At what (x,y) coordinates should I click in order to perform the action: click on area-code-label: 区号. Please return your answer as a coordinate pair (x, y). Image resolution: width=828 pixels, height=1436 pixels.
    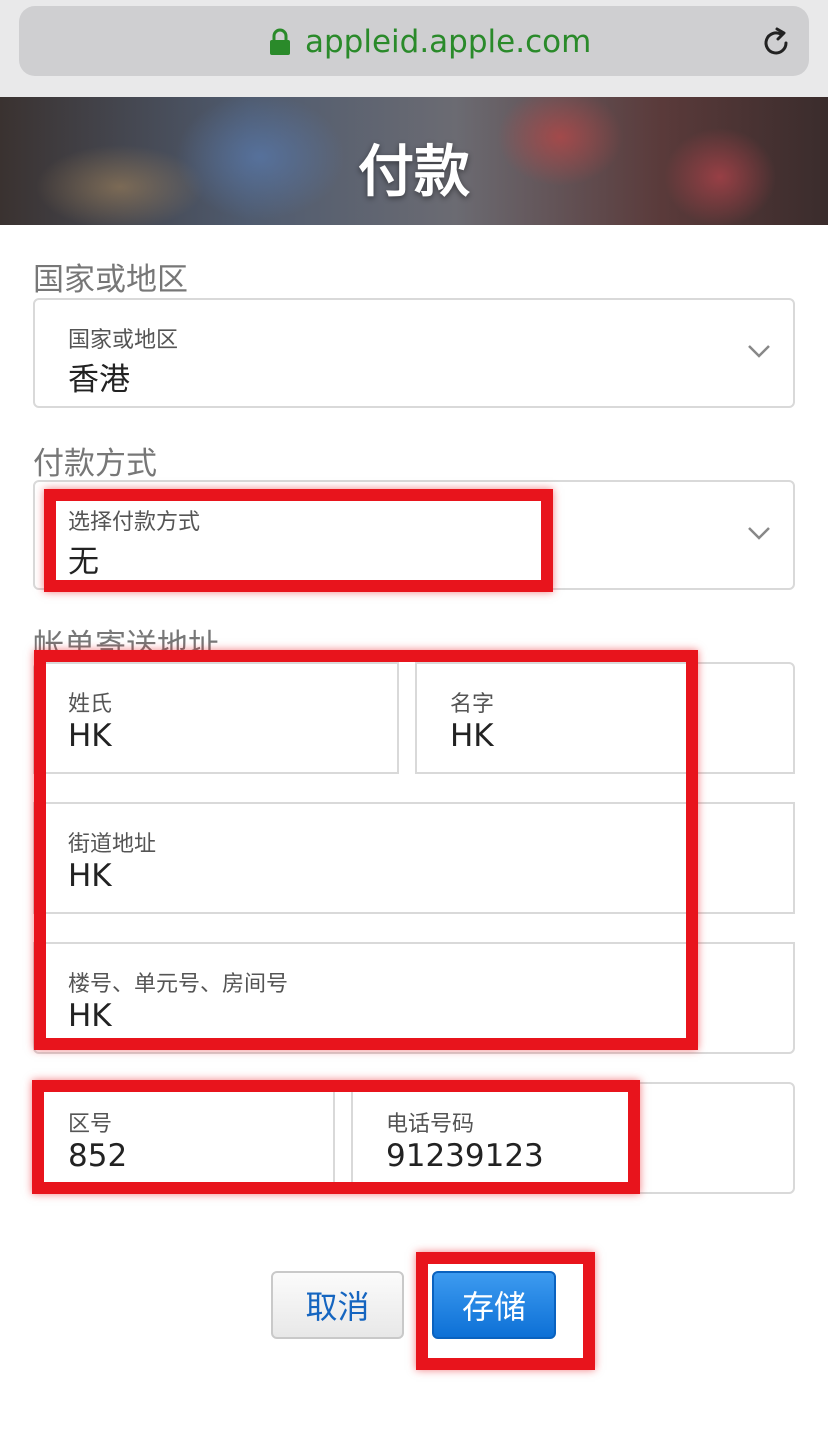
    Looking at the image, I should click on (90, 1124).